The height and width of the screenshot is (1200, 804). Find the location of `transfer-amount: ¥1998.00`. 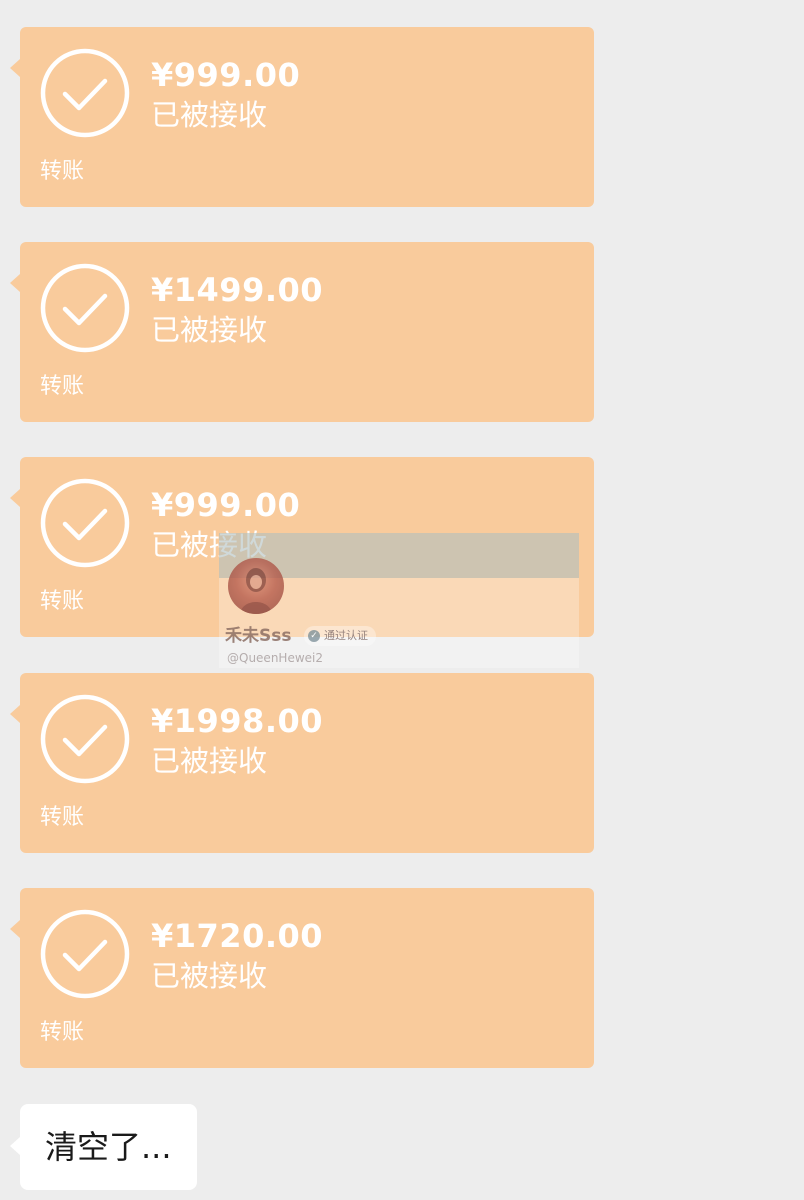

transfer-amount: ¥1998.00 is located at coordinates (237, 721).